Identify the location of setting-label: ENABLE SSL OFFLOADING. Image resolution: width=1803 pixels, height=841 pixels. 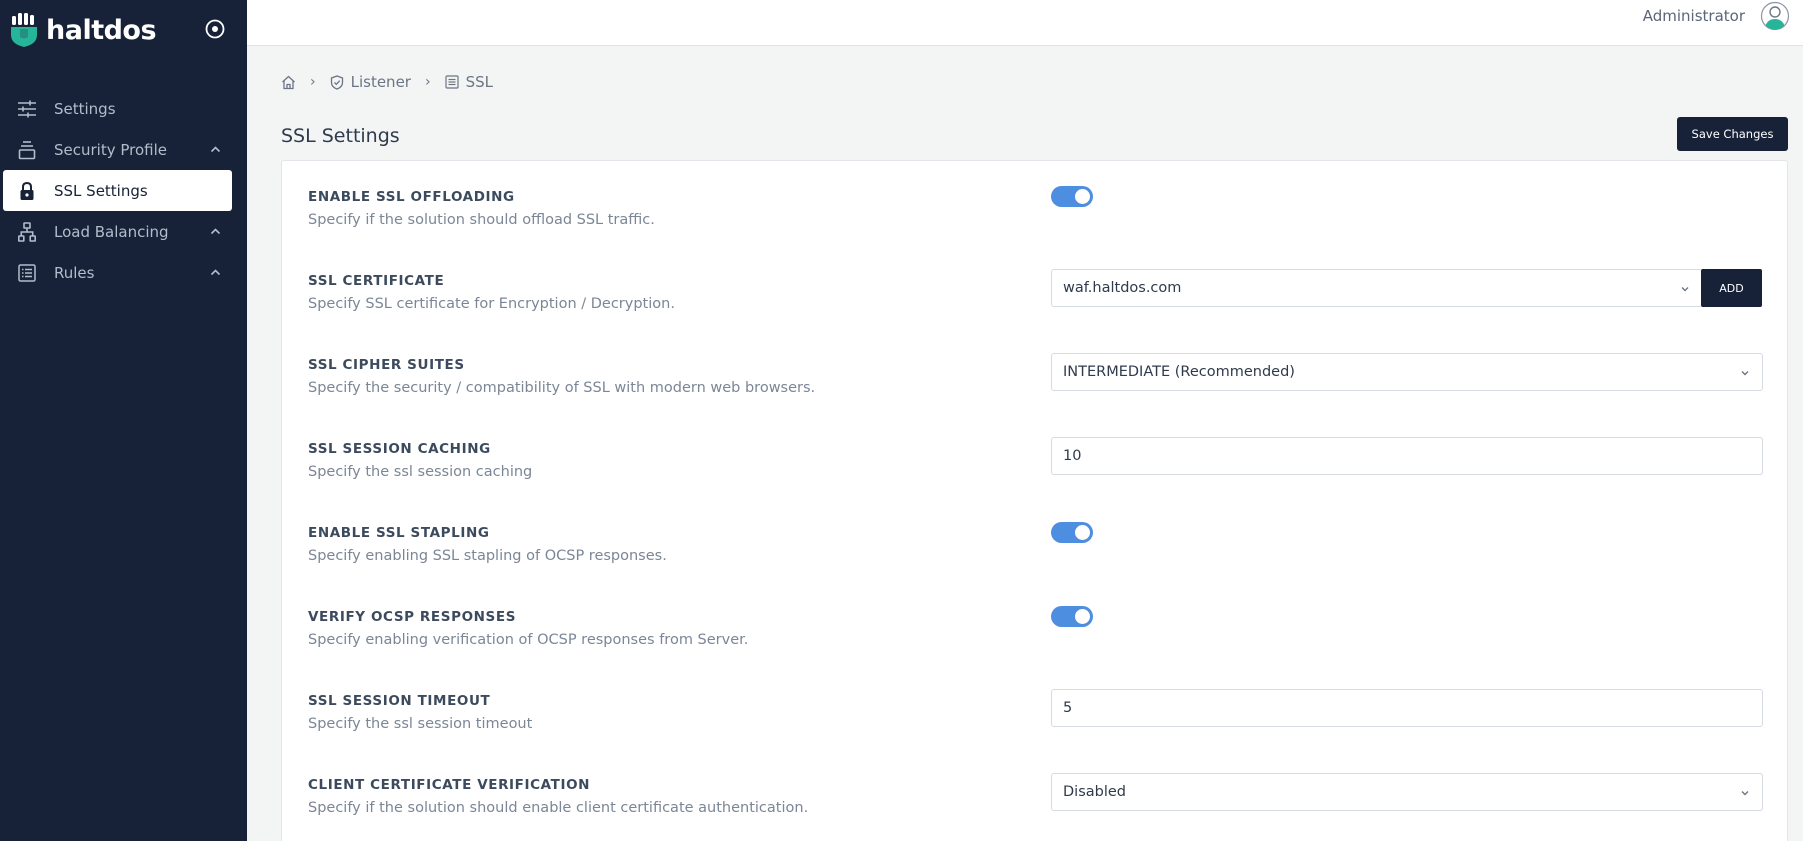
(411, 197).